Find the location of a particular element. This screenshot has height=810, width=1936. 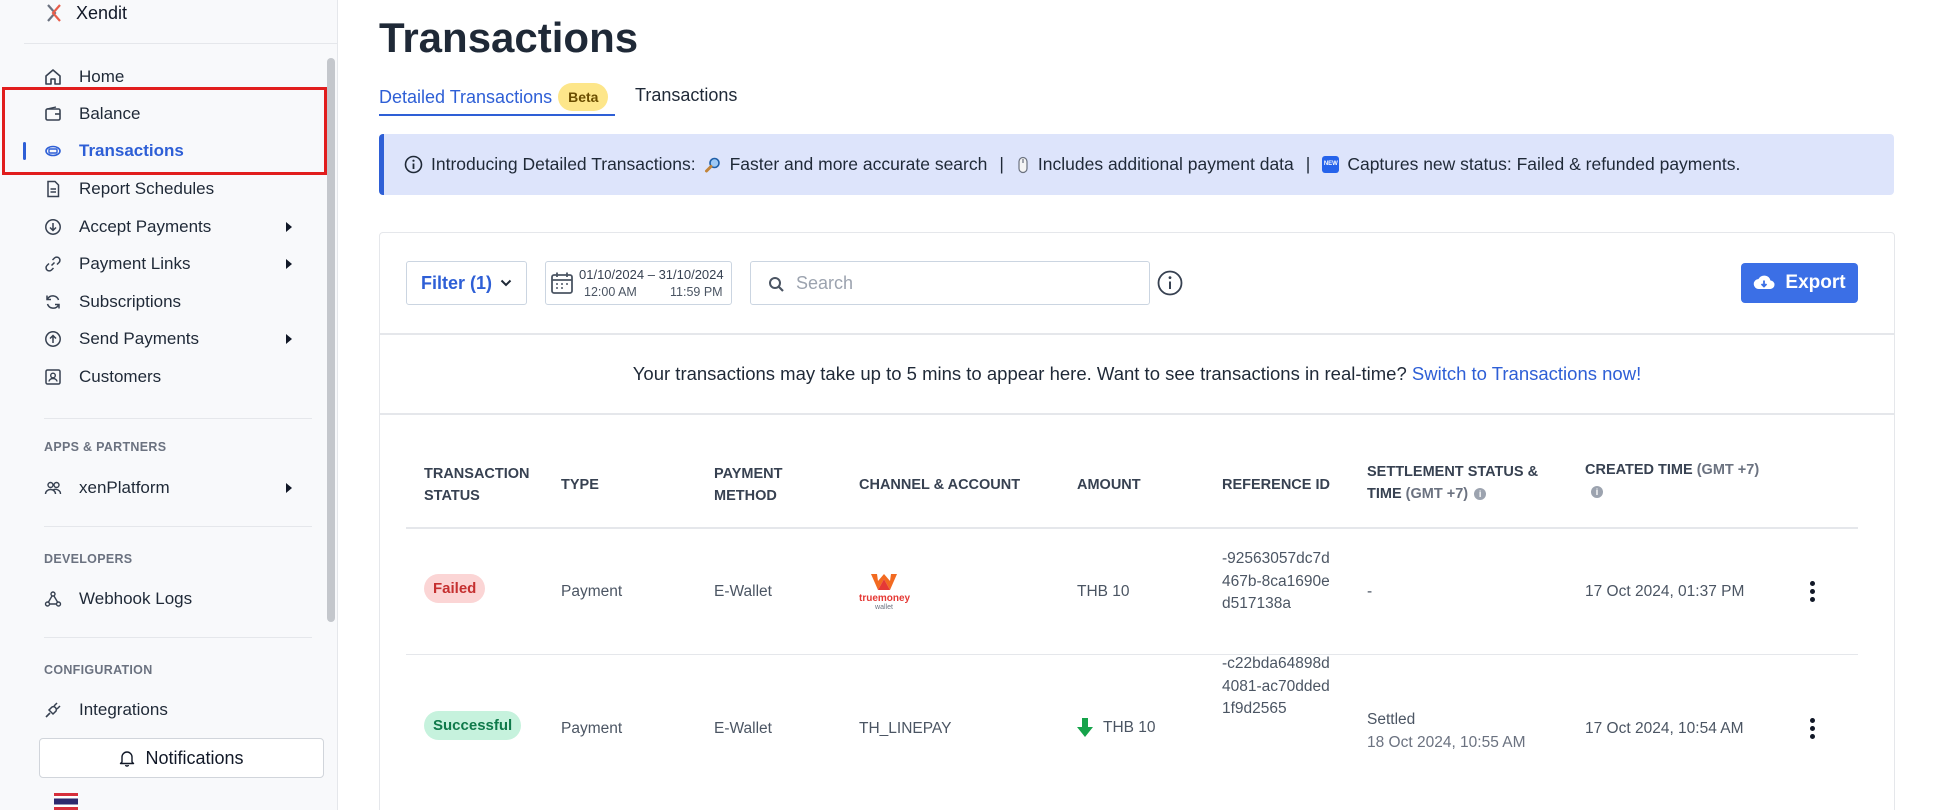

sidebar-item-accept-payments: Accept Payments is located at coordinates (169, 227).